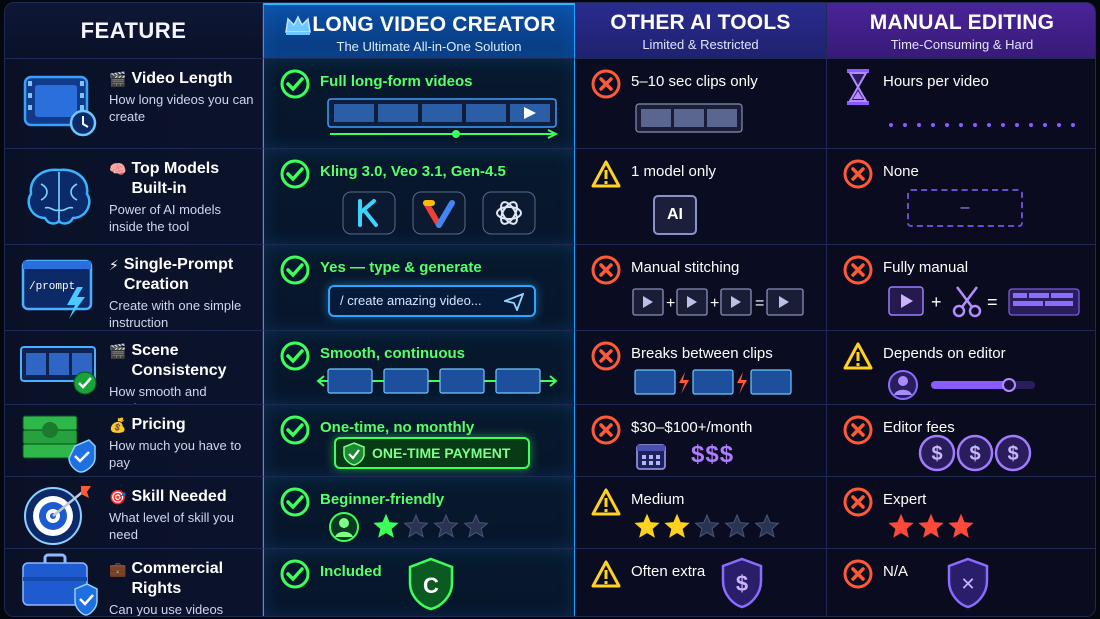 This screenshot has width=1100, height=619. Describe the element at coordinates (439, 213) in the screenshot. I see `veo-logo-icon` at that location.